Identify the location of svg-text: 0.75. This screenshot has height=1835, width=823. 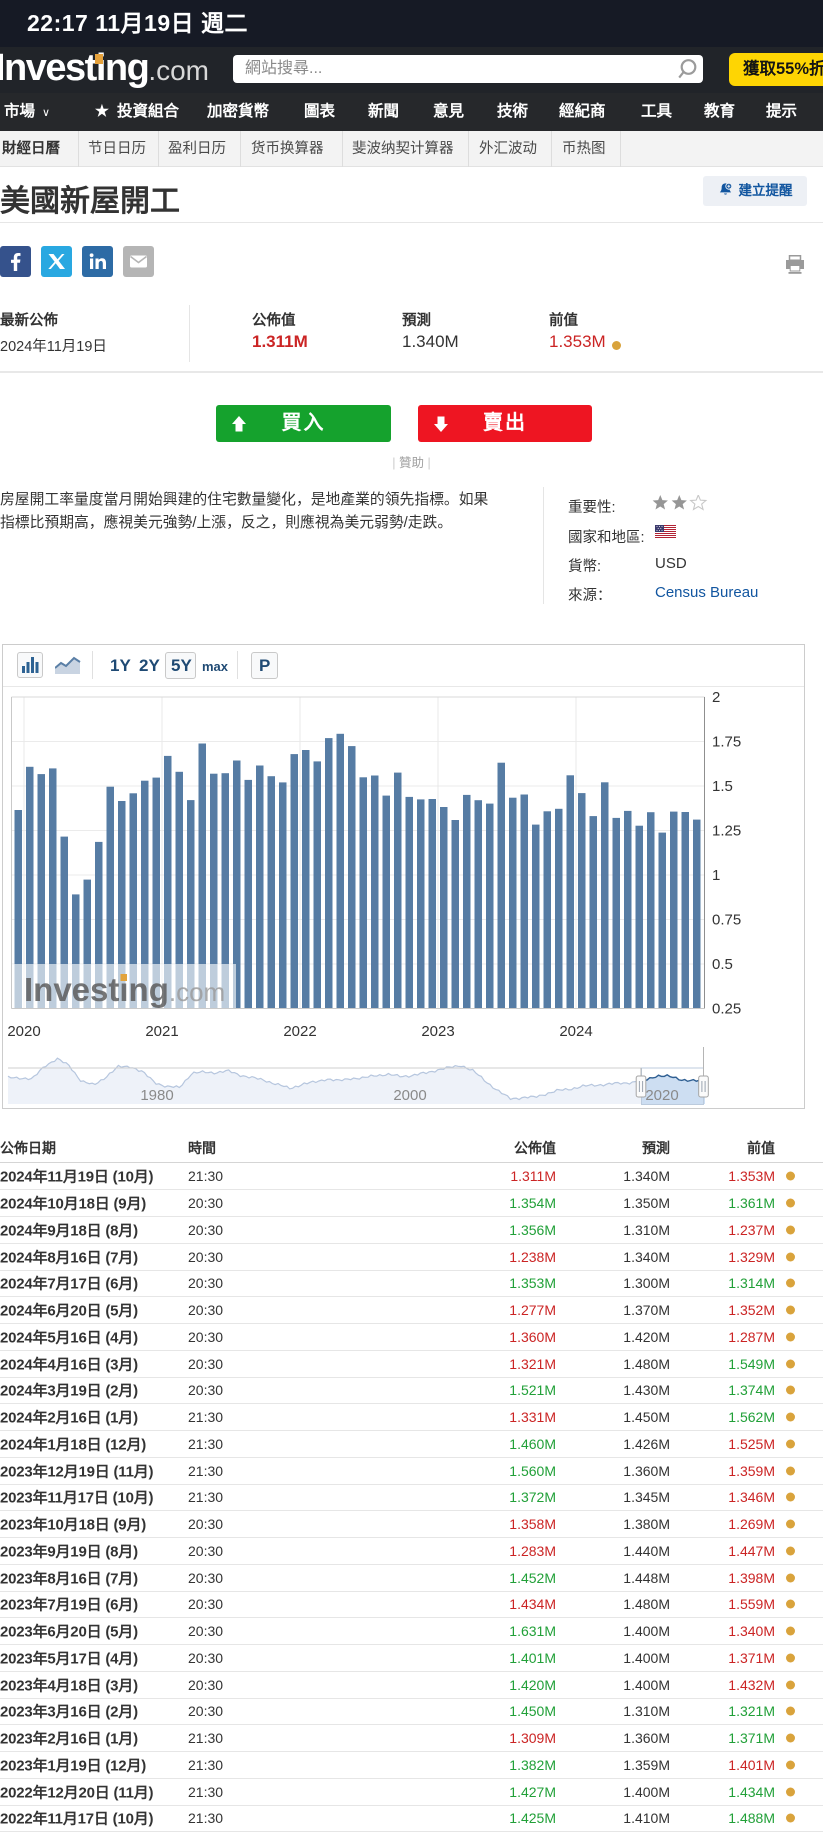
(726, 920).